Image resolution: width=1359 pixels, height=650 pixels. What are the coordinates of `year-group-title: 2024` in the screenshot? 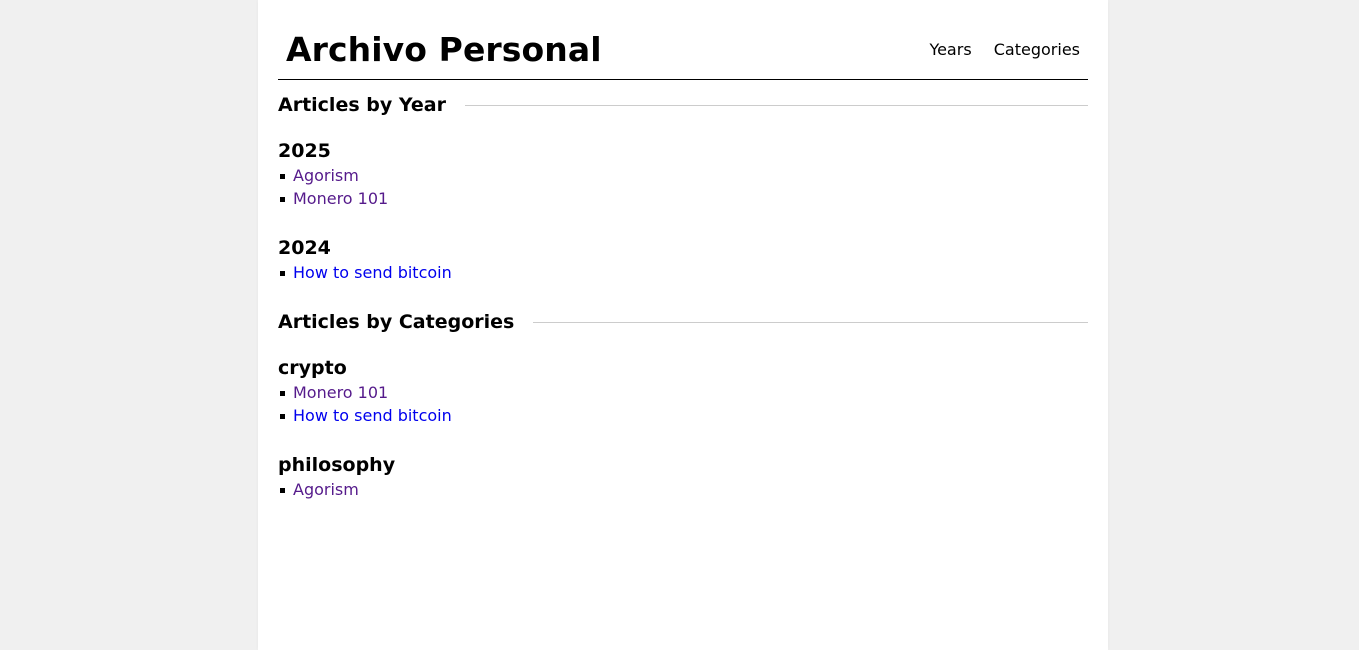 It's located at (304, 248).